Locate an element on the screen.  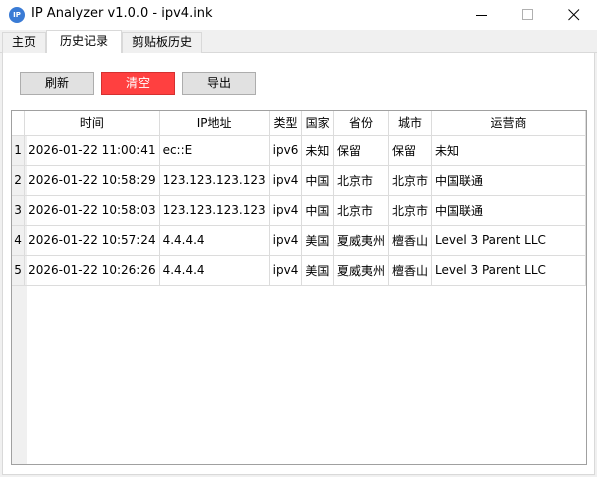
minimize-button is located at coordinates (482, 15).